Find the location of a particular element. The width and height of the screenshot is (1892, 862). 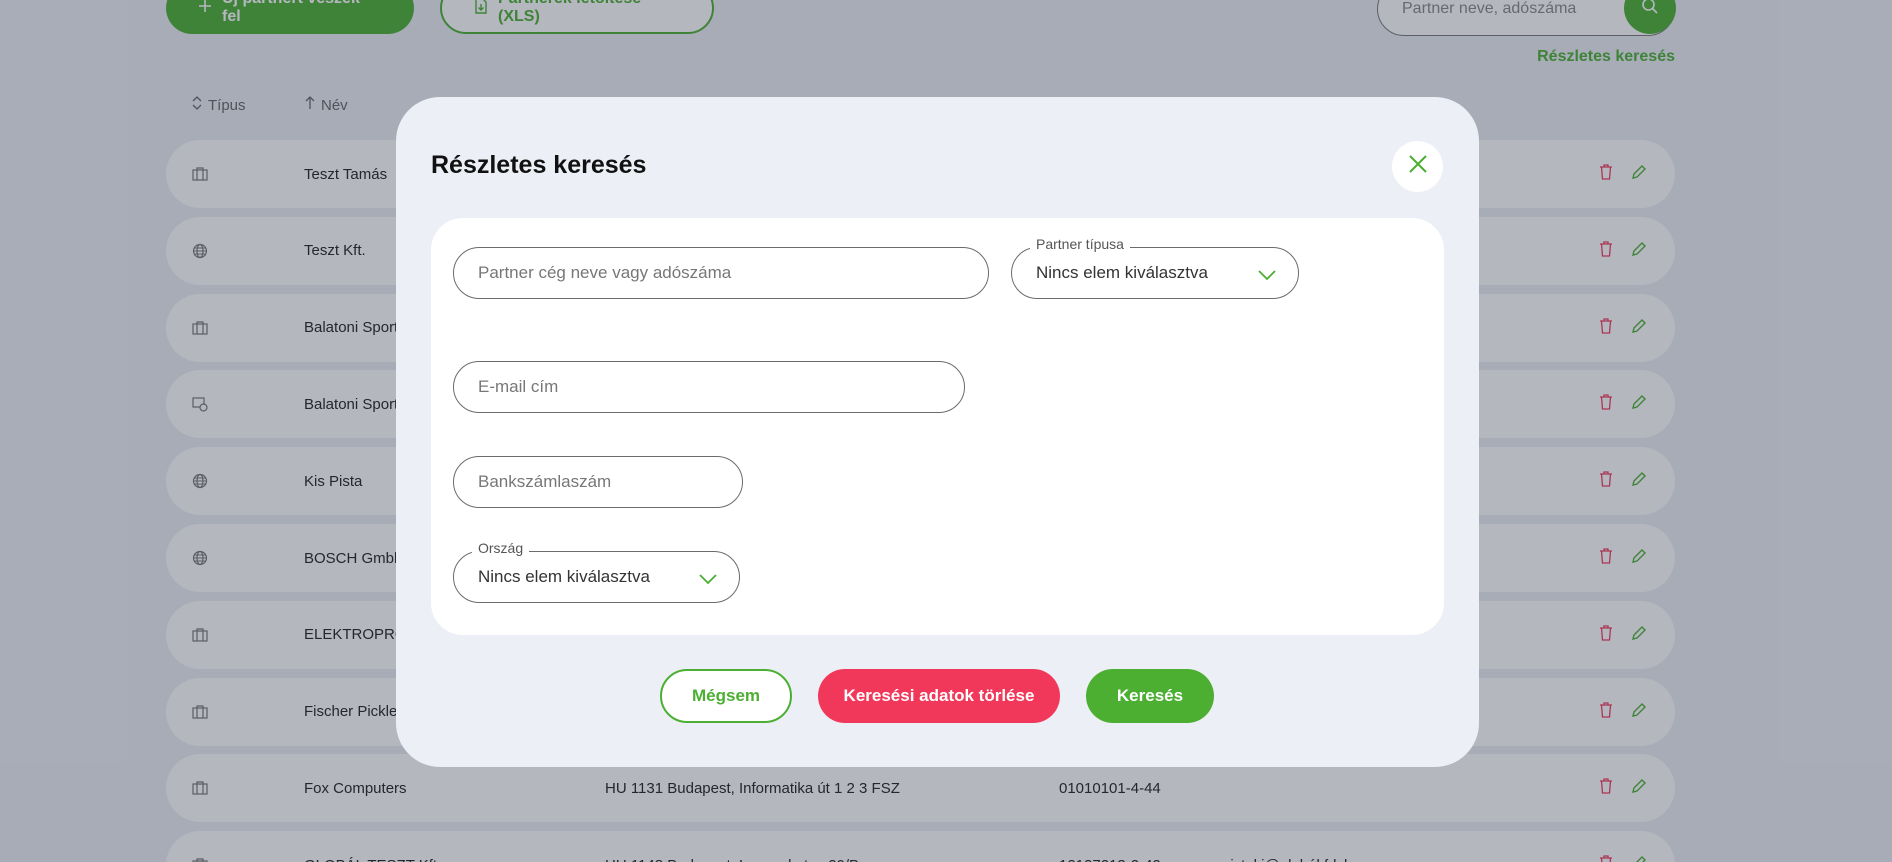

country-label: Ország is located at coordinates (501, 548).